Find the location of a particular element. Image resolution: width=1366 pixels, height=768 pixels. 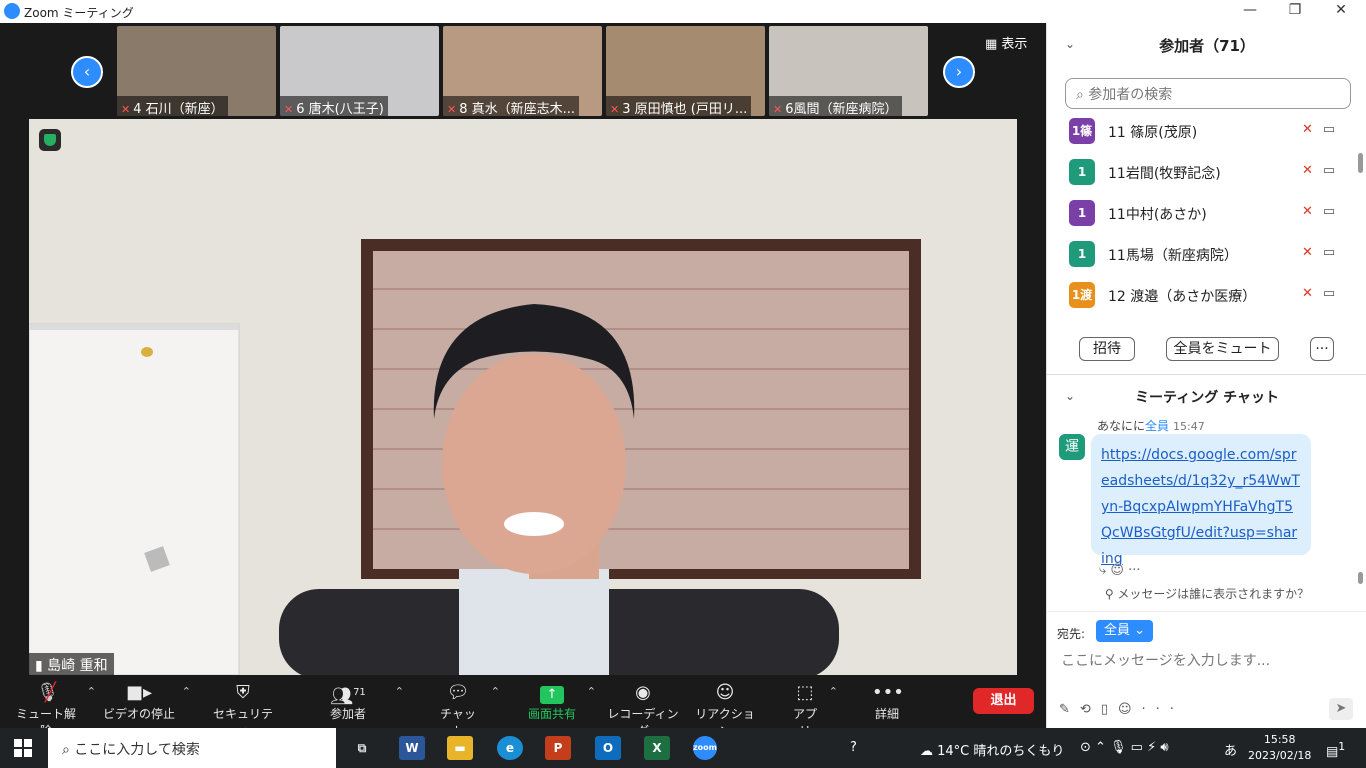

ime-indicator: あ is located at coordinates (1230, 749).